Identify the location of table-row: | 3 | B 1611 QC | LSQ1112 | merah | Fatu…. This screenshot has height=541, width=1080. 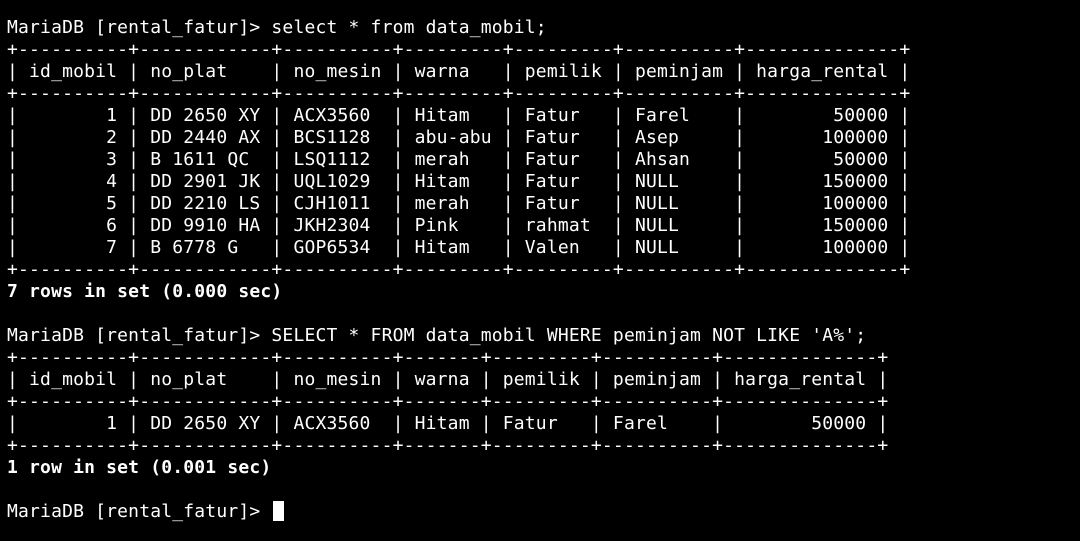
(459, 159).